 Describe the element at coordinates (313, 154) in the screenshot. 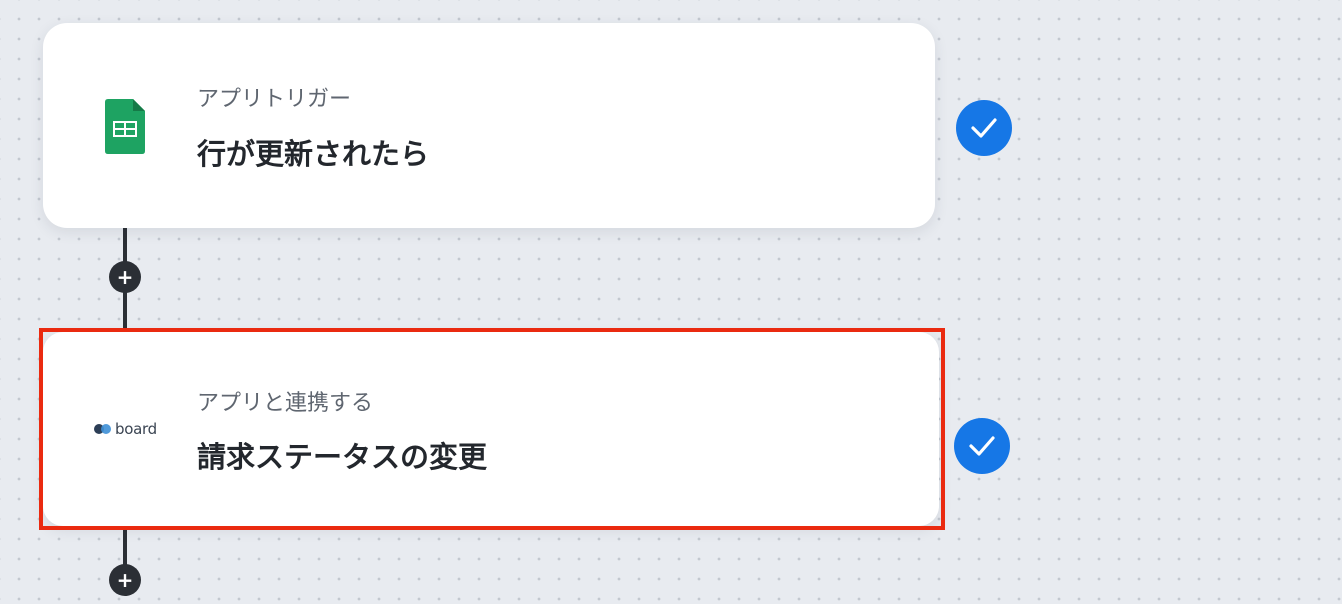

I see `step-title: 行が更新されたら` at that location.